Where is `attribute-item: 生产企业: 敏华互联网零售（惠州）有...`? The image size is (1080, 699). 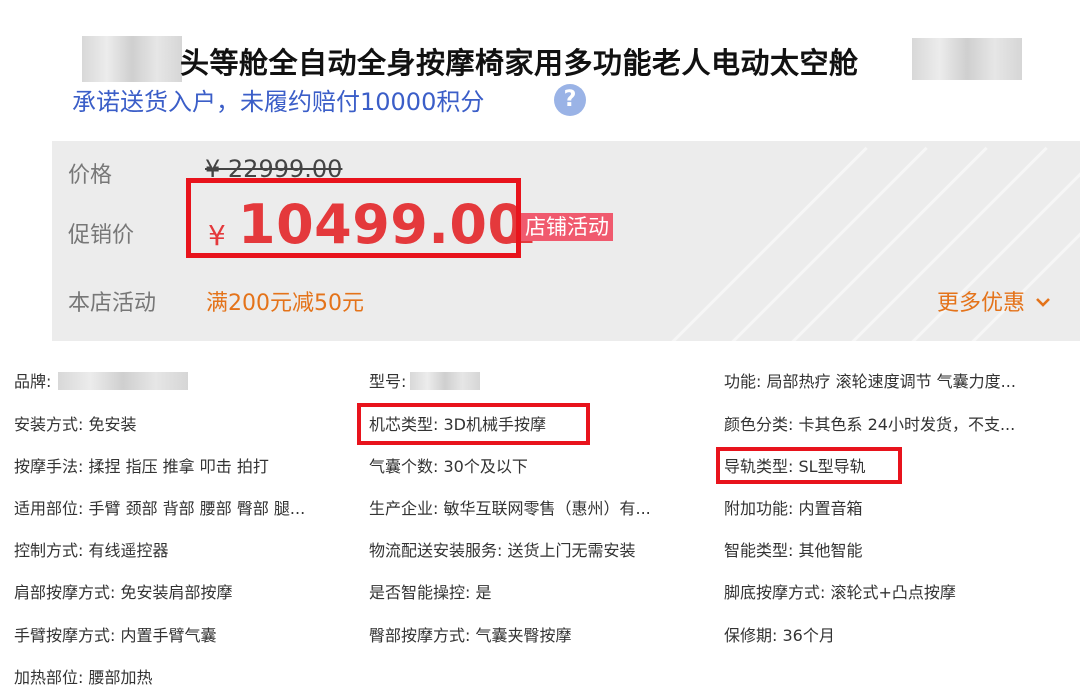
attribute-item: 生产企业: 敏华互联网零售（惠州）有... is located at coordinates (510, 508).